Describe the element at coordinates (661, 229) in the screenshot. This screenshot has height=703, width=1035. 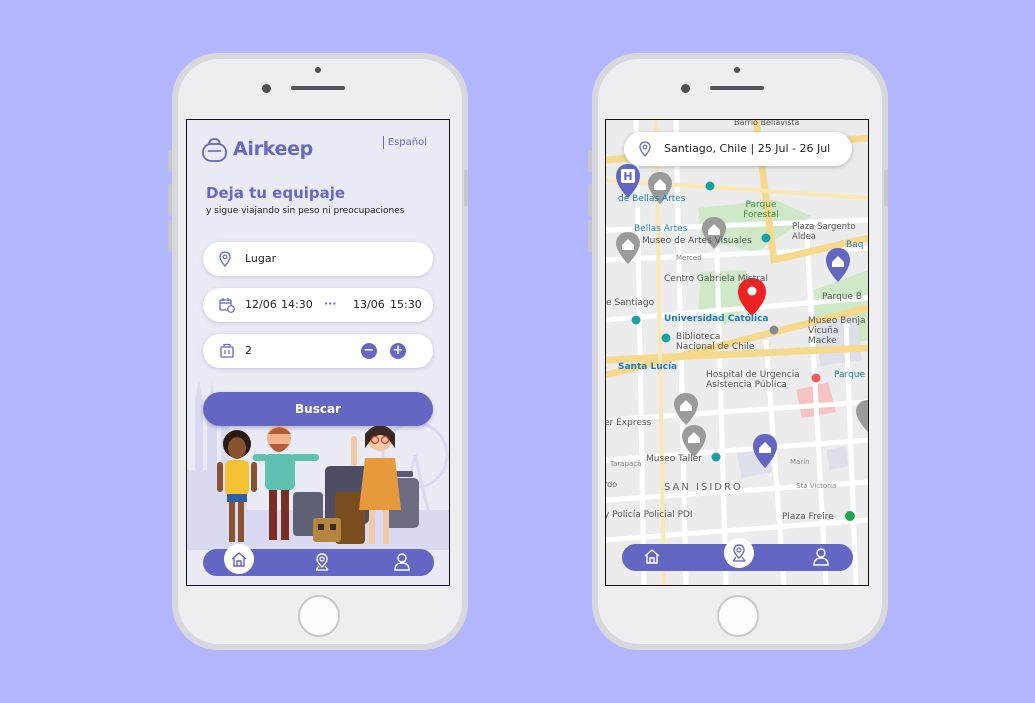
I see `map-label: Bellas Artes` at that location.